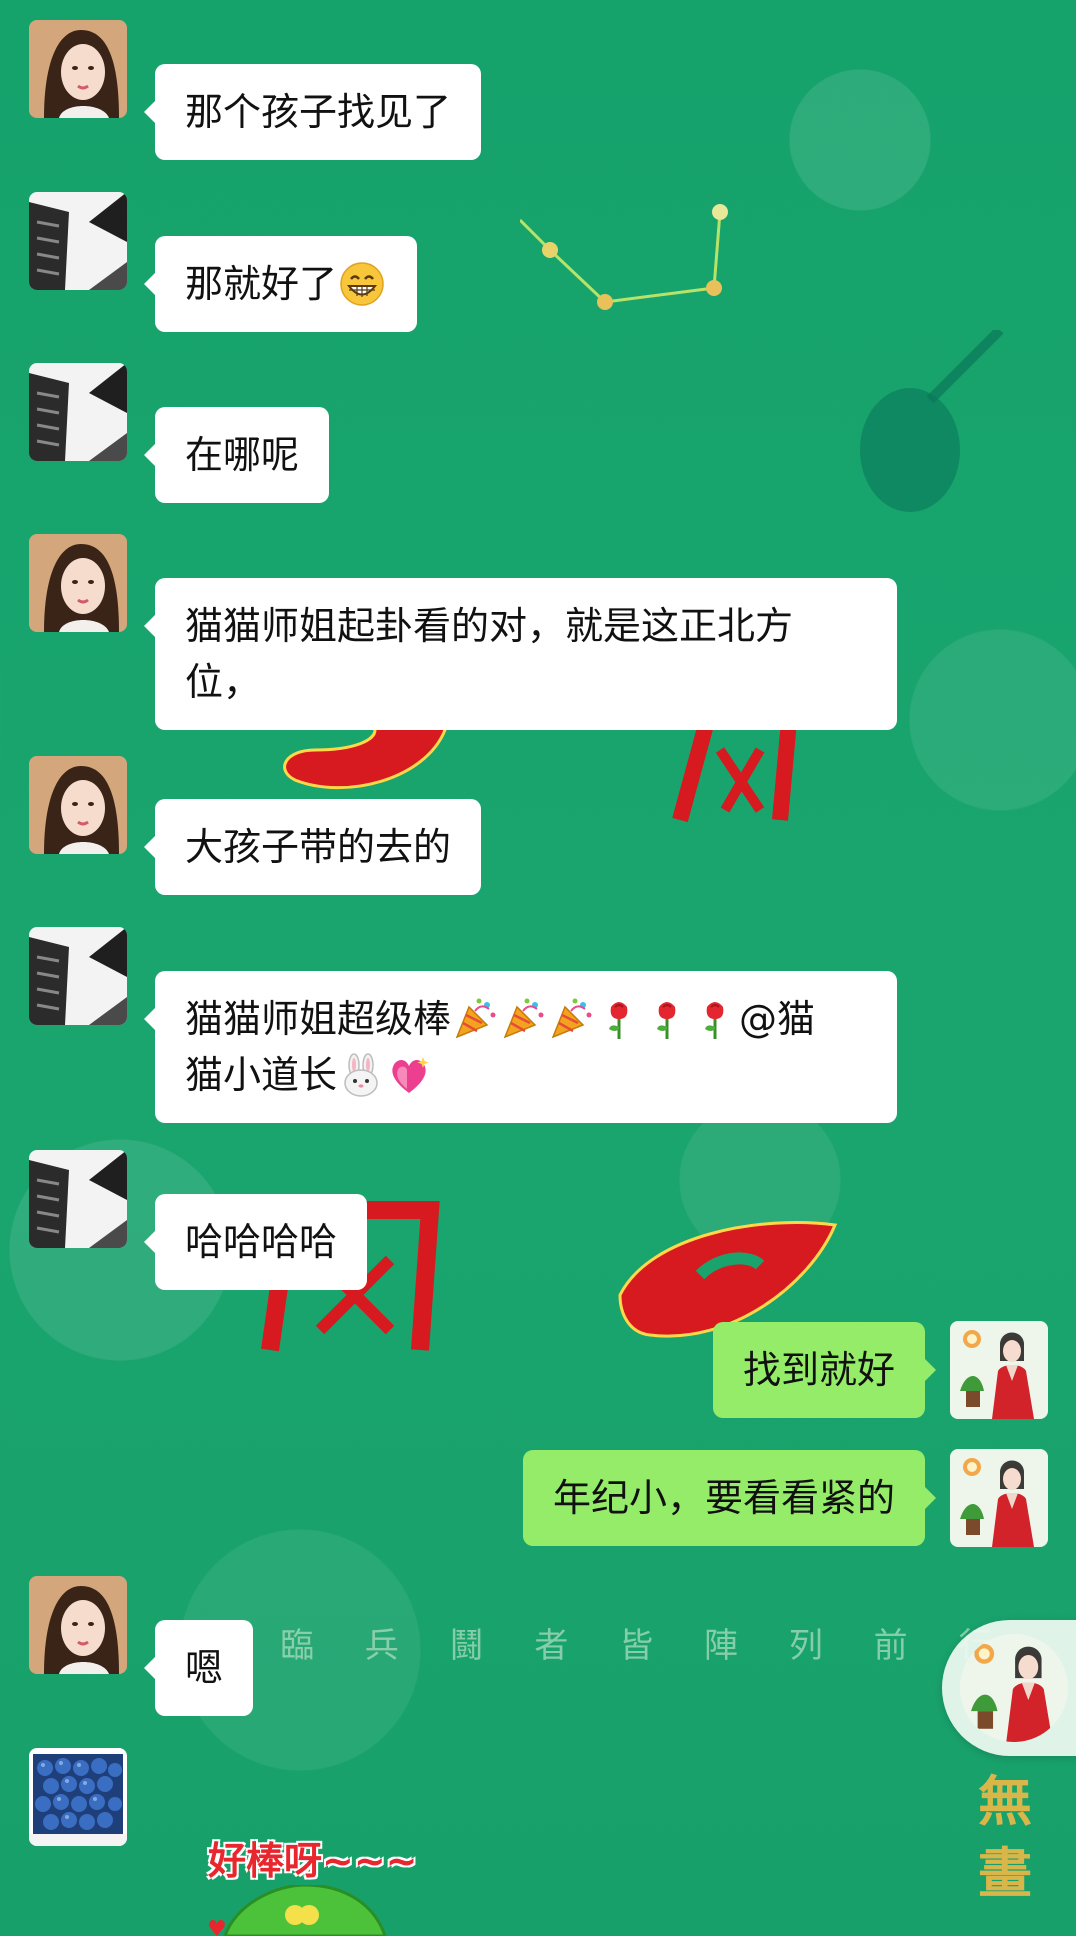  What do you see at coordinates (297, 1910) in the screenshot?
I see `sticker-image: ♥` at bounding box center [297, 1910].